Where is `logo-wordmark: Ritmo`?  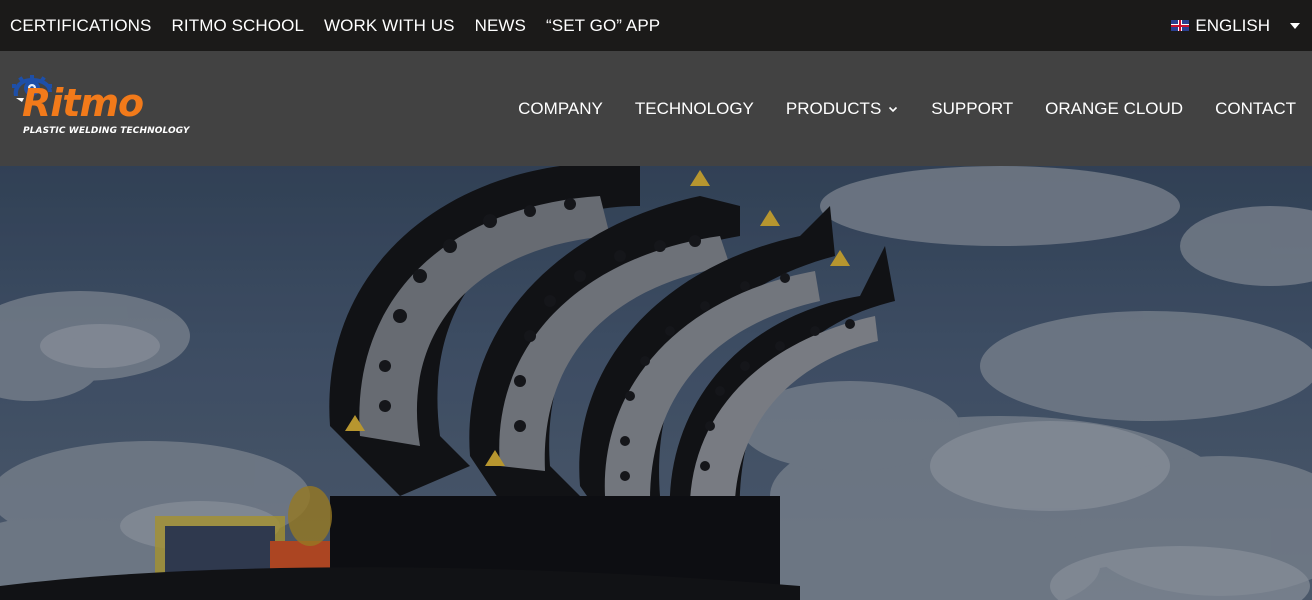 logo-wordmark: Ritmo is located at coordinates (83, 102).